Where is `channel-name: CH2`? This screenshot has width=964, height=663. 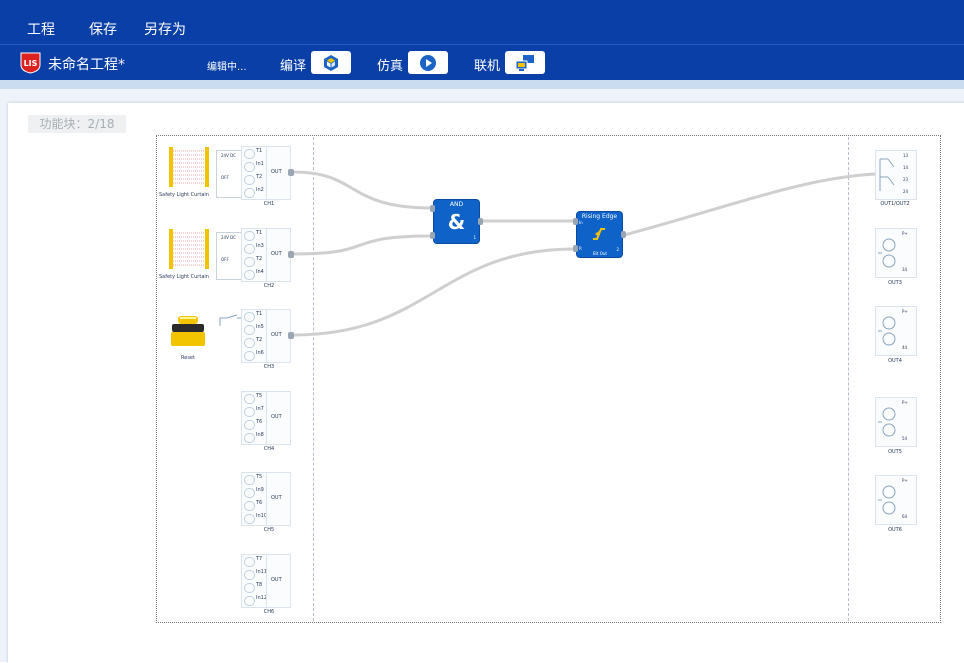 channel-name: CH2 is located at coordinates (269, 286).